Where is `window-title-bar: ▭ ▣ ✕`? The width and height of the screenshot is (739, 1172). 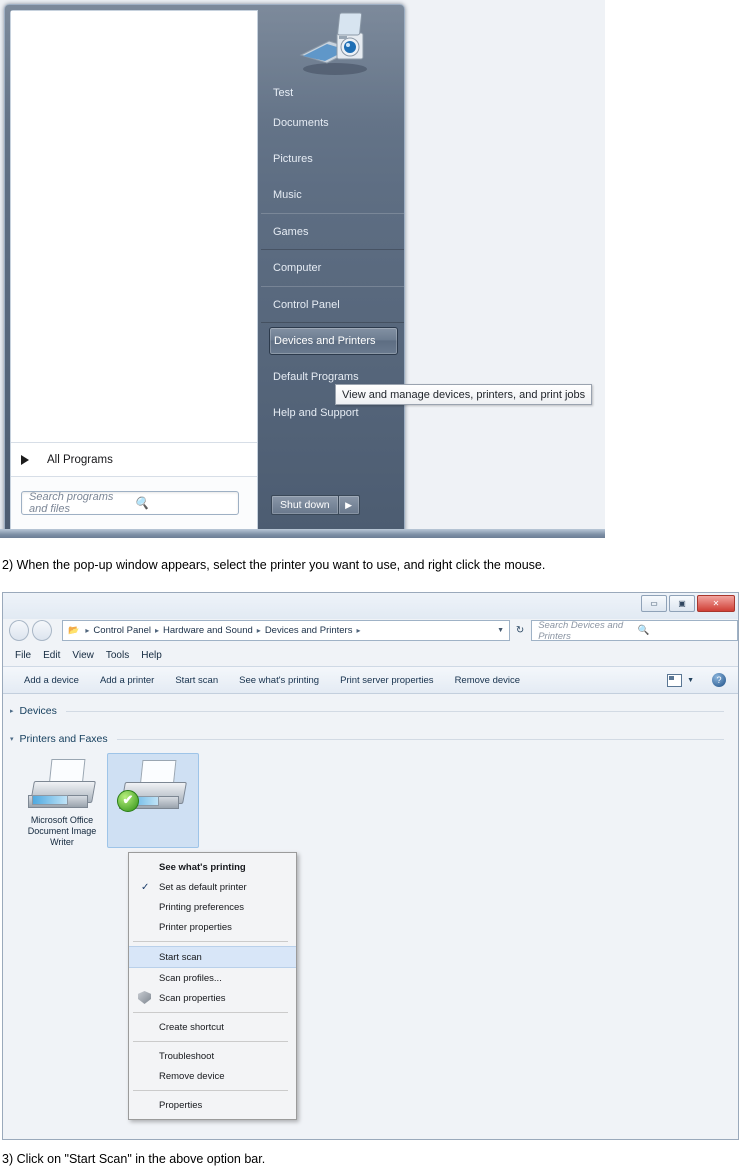
window-title-bar: ▭ ▣ ✕ is located at coordinates (370, 606).